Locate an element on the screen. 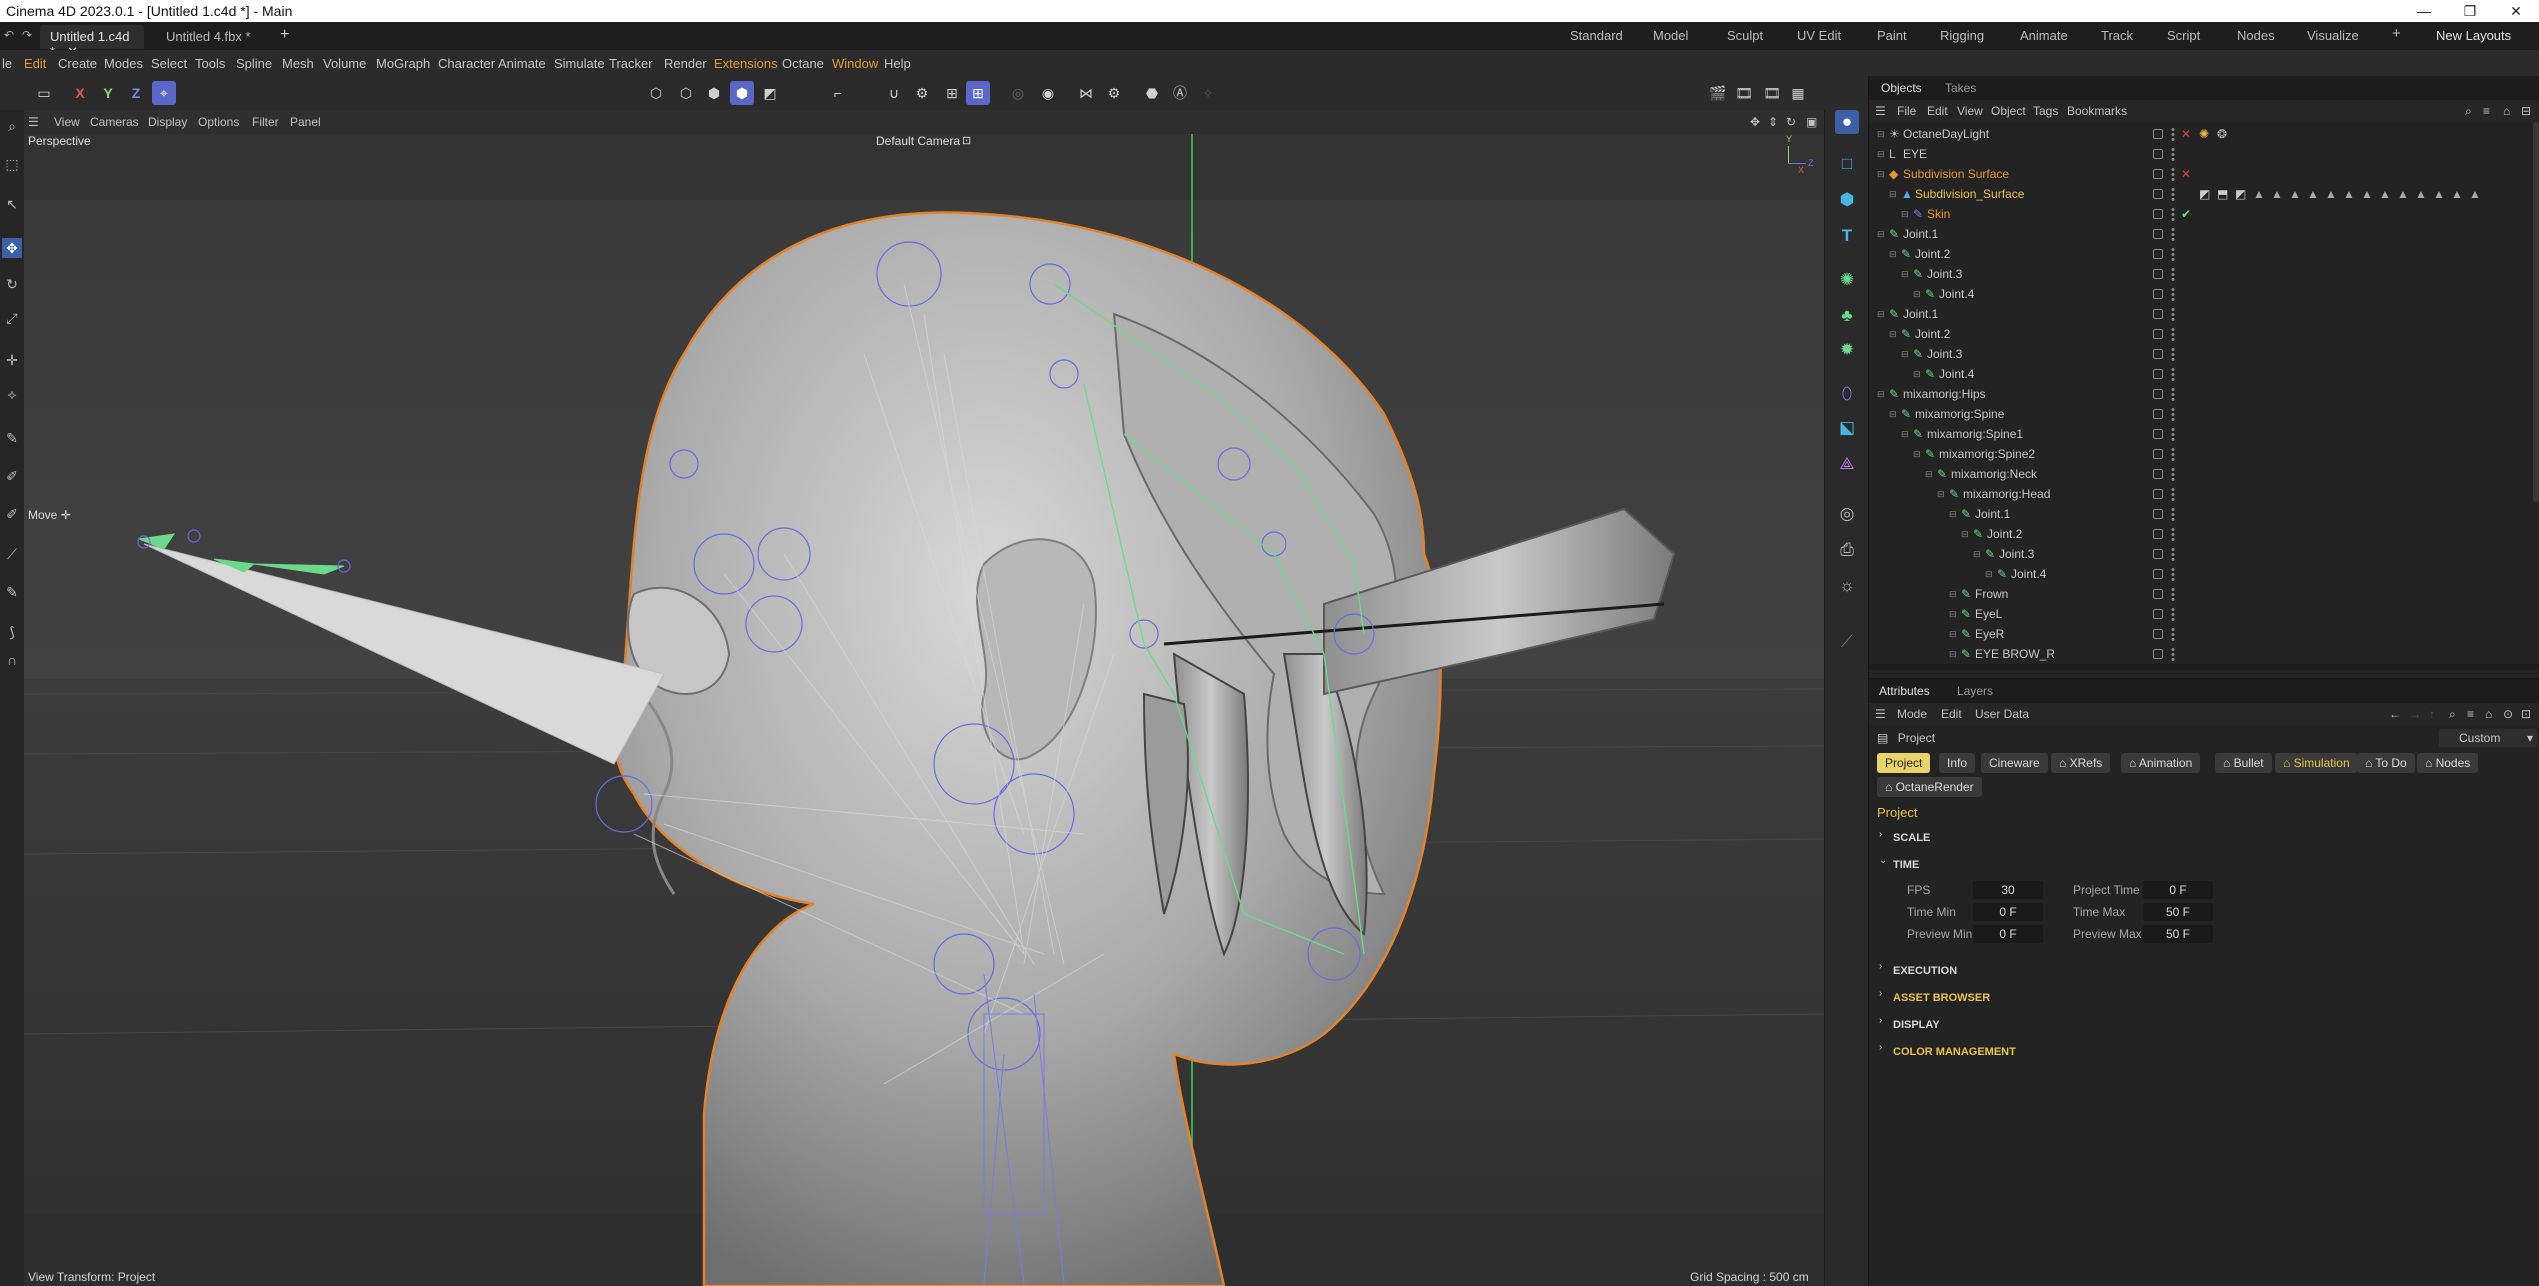  grid-snap-icon: ⊞ is located at coordinates (978, 93).